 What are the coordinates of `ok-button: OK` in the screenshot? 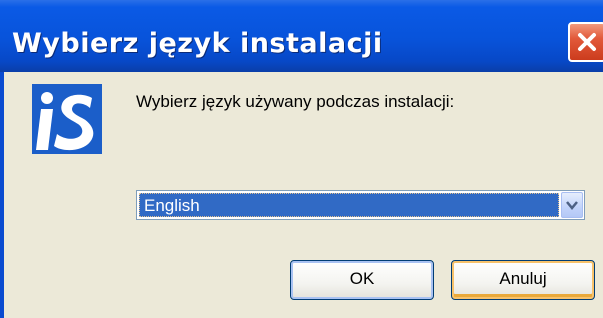 It's located at (362, 280).